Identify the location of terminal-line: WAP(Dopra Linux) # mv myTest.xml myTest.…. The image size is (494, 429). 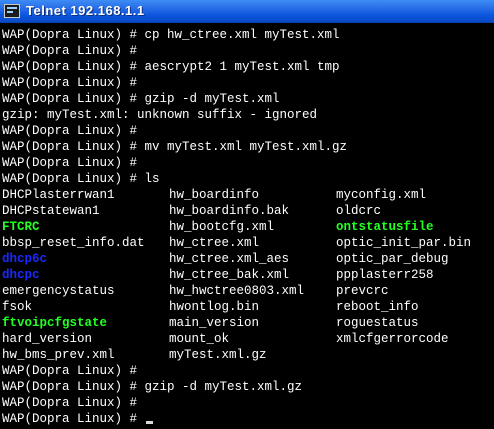
(175, 147).